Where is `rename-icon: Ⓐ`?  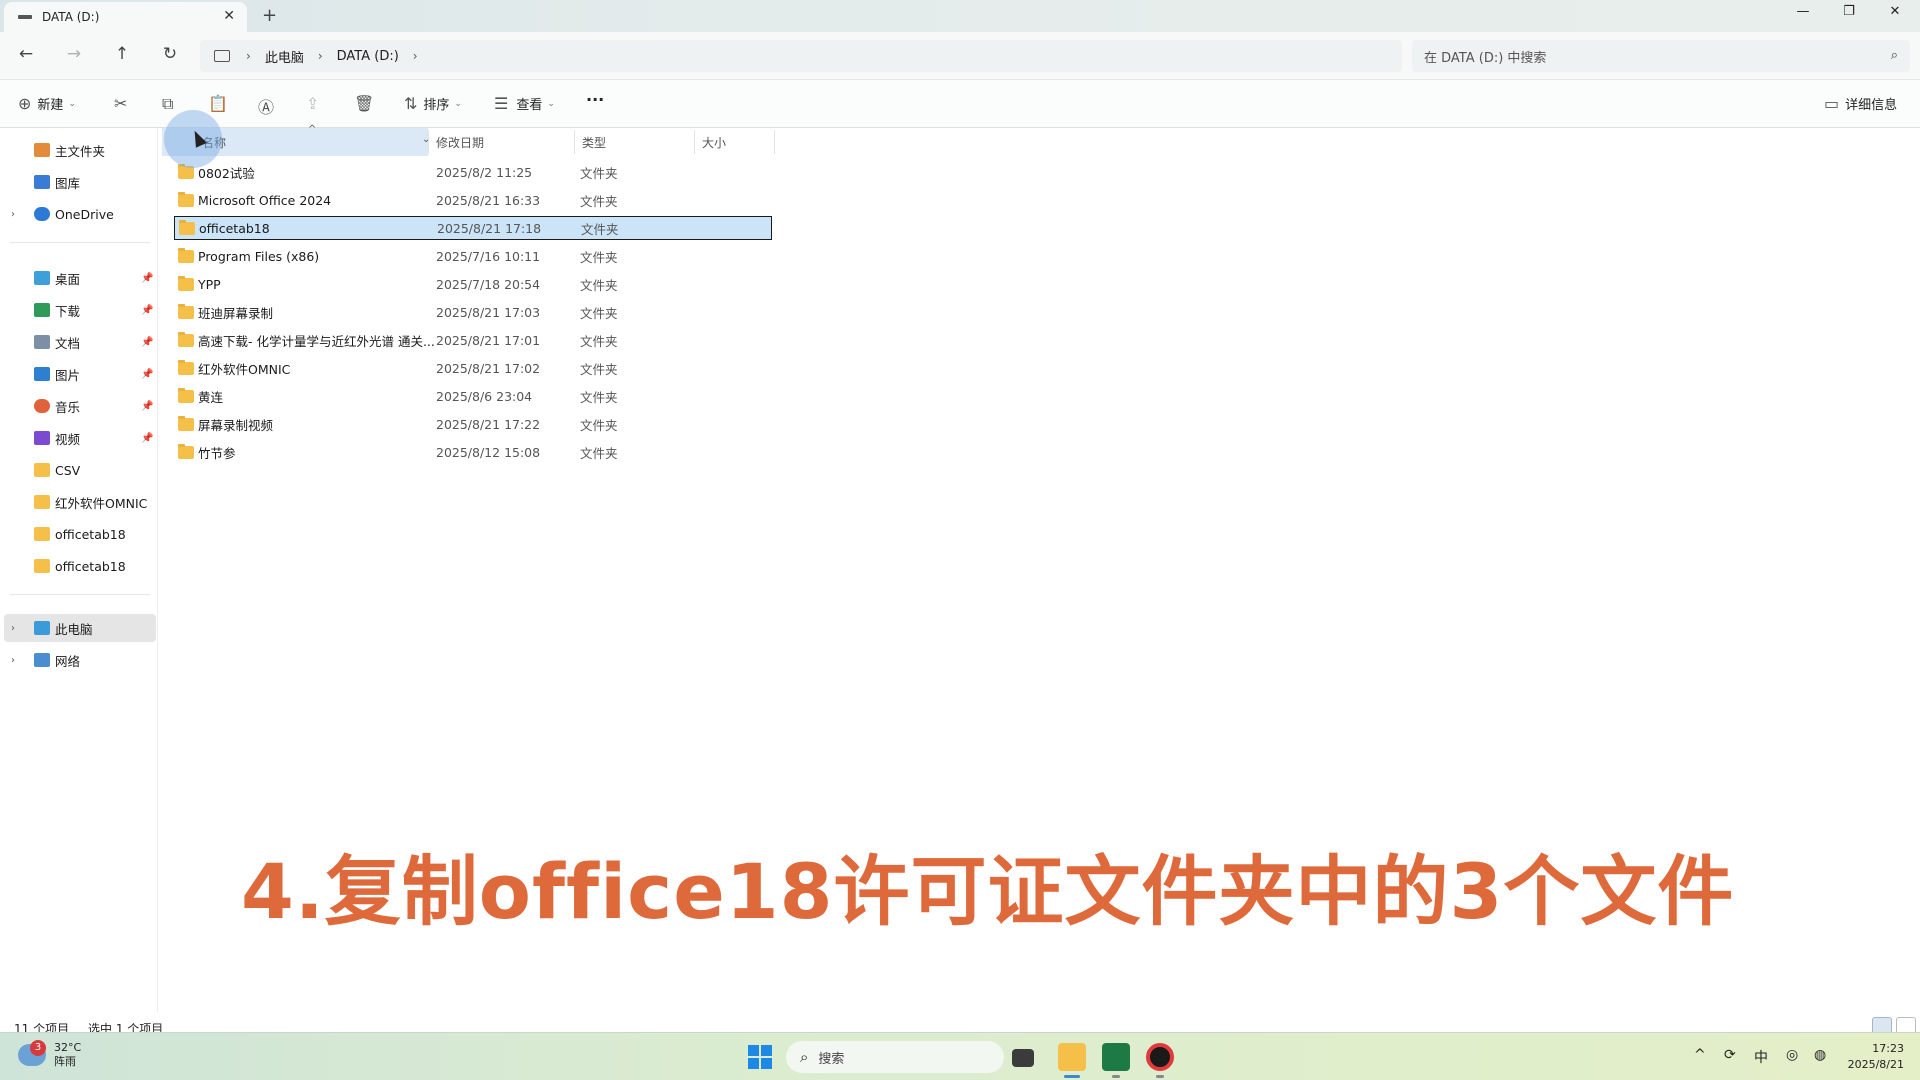
rename-icon: Ⓐ is located at coordinates (266, 106).